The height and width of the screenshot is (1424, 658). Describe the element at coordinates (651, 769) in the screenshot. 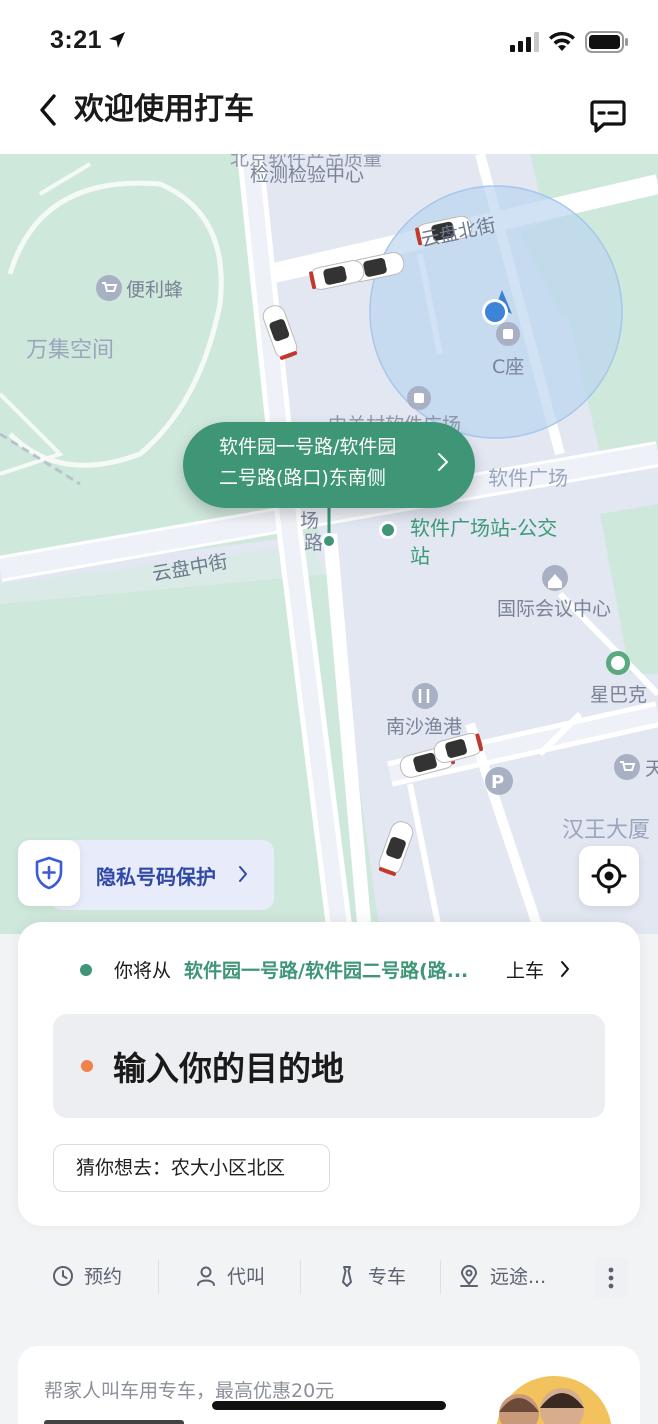

I see `map-label: 天` at that location.